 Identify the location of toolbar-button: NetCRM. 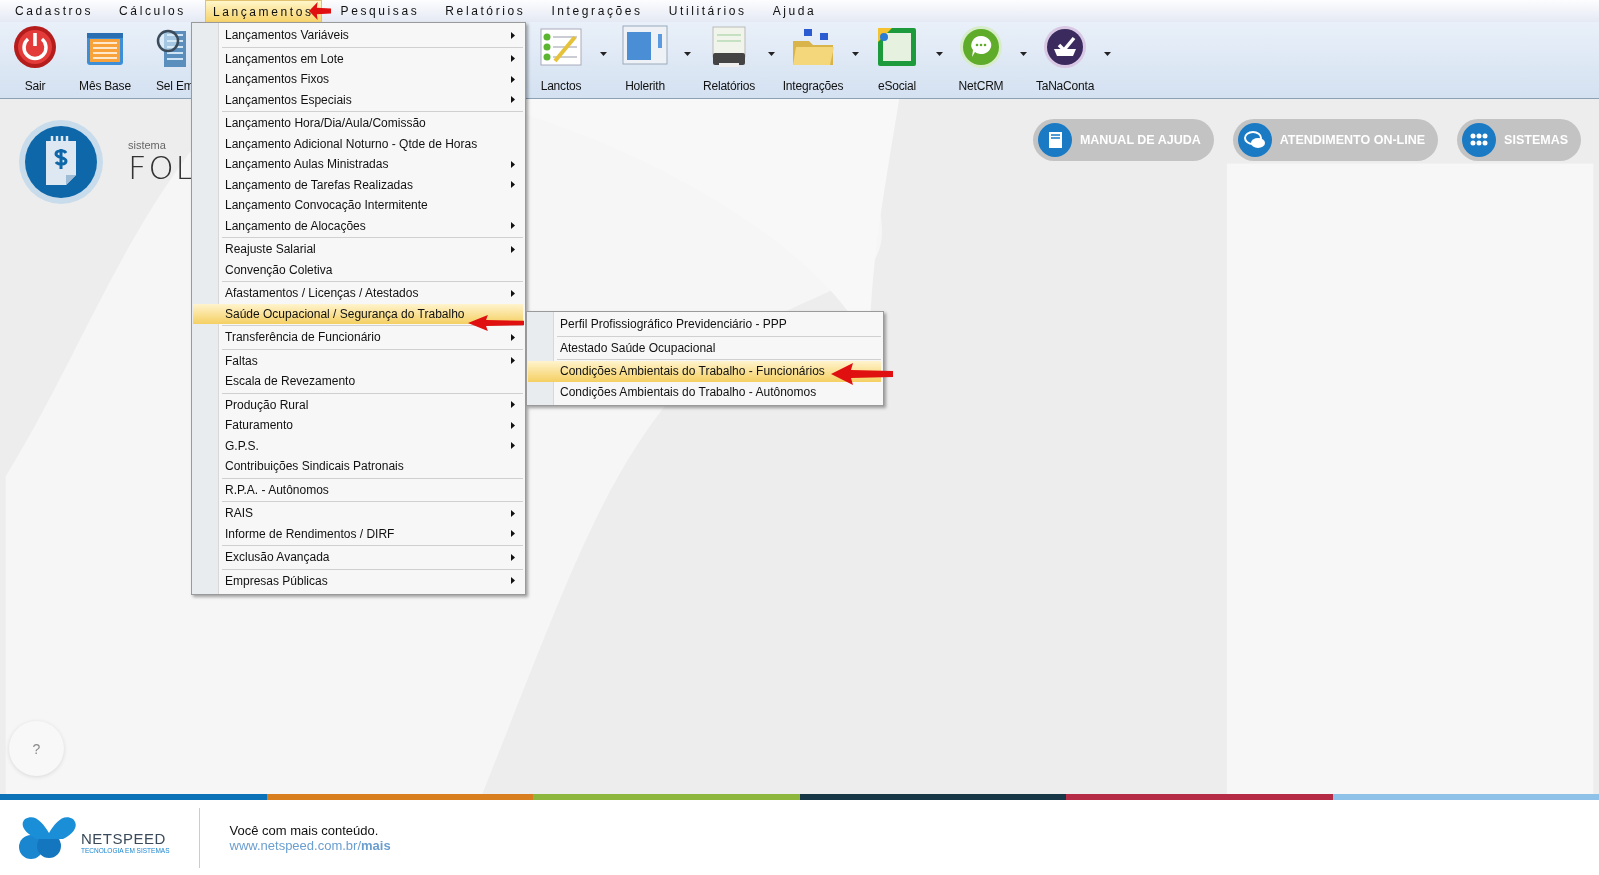
(981, 59).